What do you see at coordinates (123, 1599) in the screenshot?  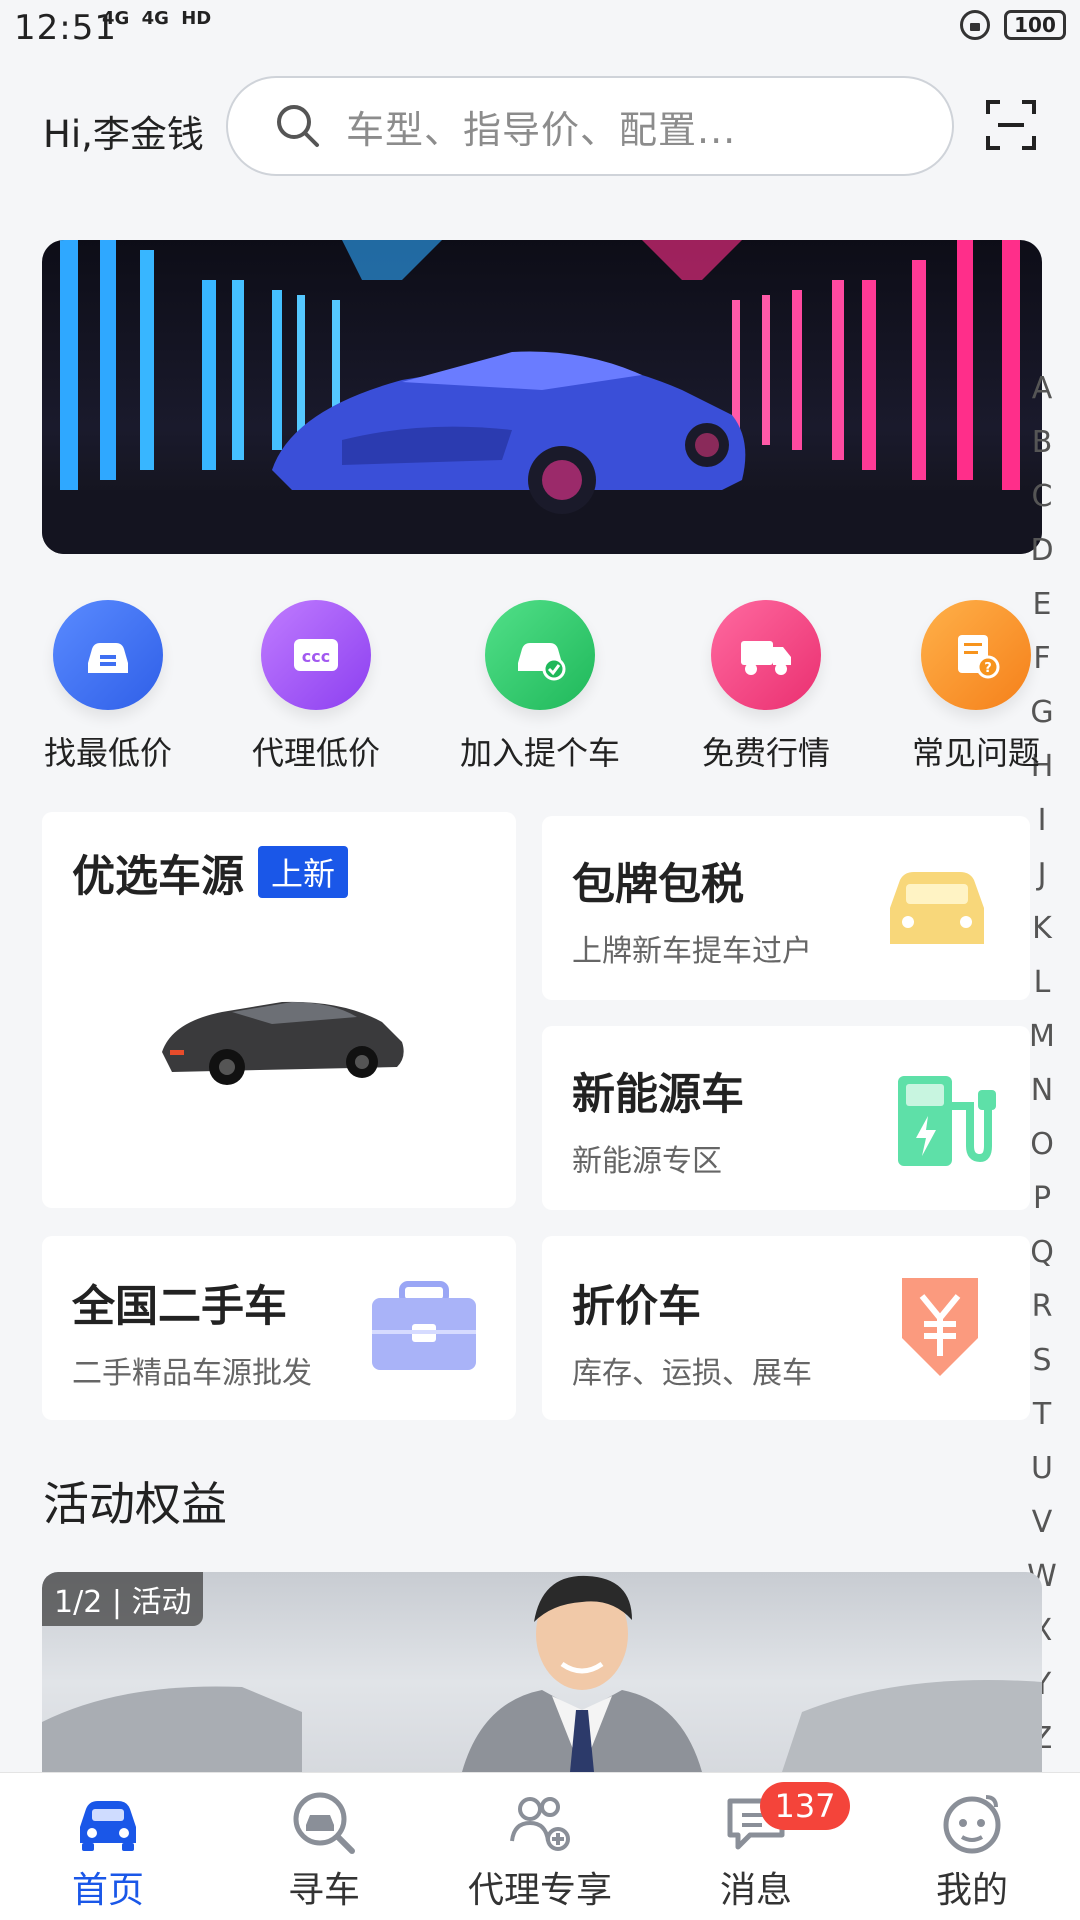 I see `activity-page-tag: 1/2 | 活动` at bounding box center [123, 1599].